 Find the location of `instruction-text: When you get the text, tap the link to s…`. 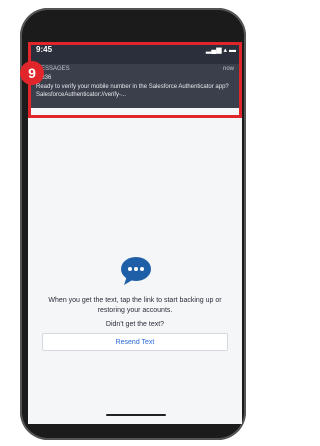

instruction-text: When you get the text, tap the link to s… is located at coordinates (135, 305).